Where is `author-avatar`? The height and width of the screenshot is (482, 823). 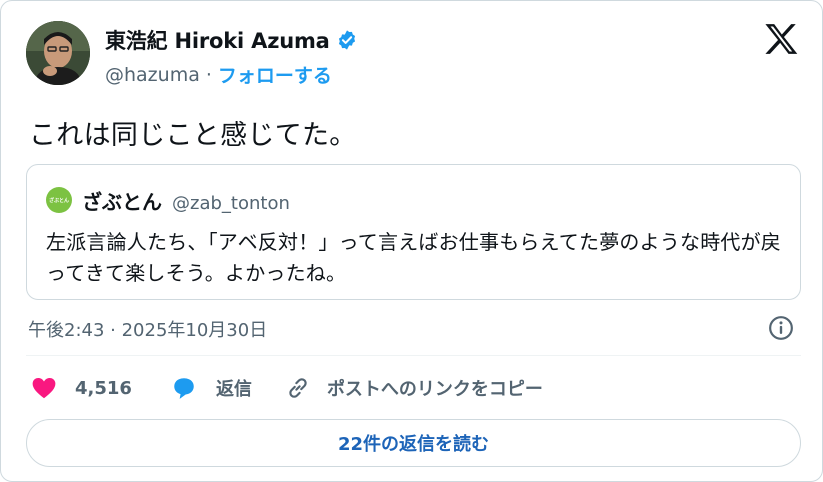
author-avatar is located at coordinates (58, 53).